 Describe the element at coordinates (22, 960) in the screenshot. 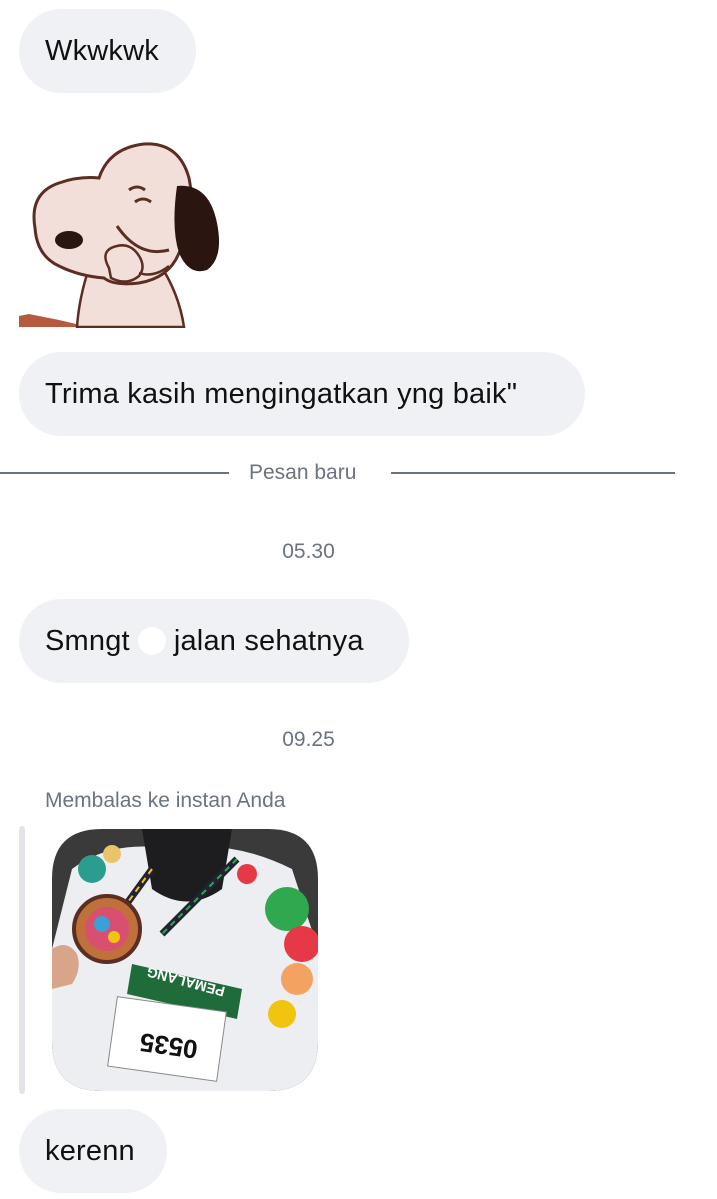

I see `reply-quote-bar` at that location.